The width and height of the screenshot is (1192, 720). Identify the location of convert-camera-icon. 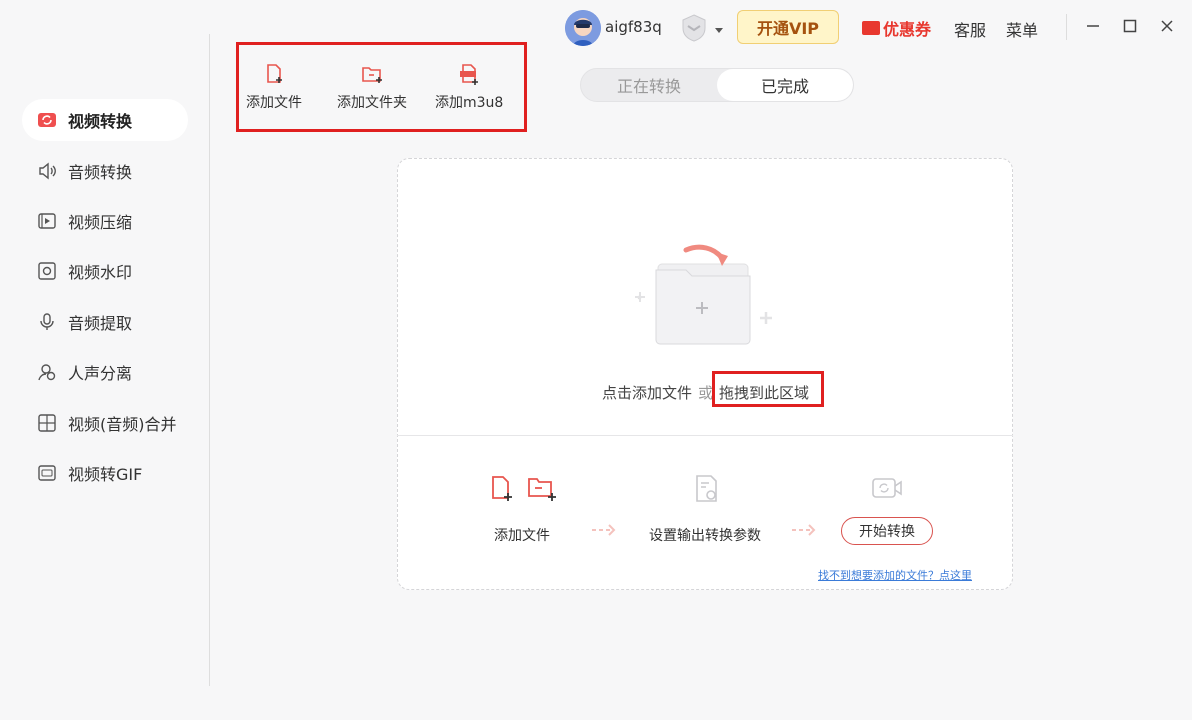
(887, 490).